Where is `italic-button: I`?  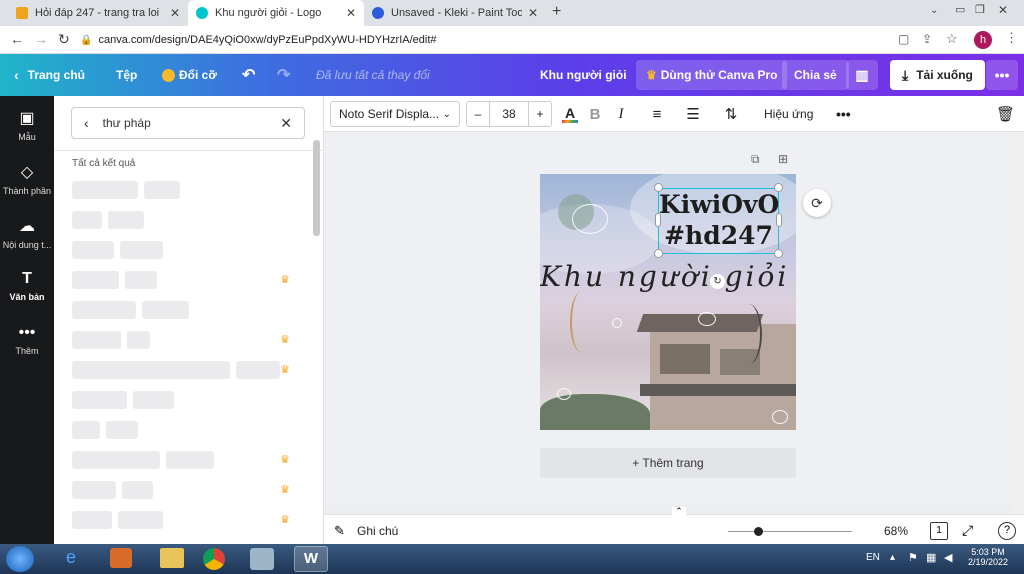 italic-button: I is located at coordinates (621, 114).